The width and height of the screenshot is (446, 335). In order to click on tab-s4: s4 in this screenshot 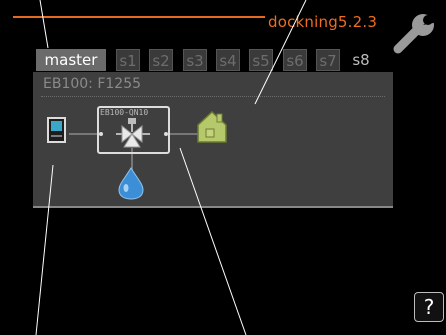, I will do `click(228, 60)`.